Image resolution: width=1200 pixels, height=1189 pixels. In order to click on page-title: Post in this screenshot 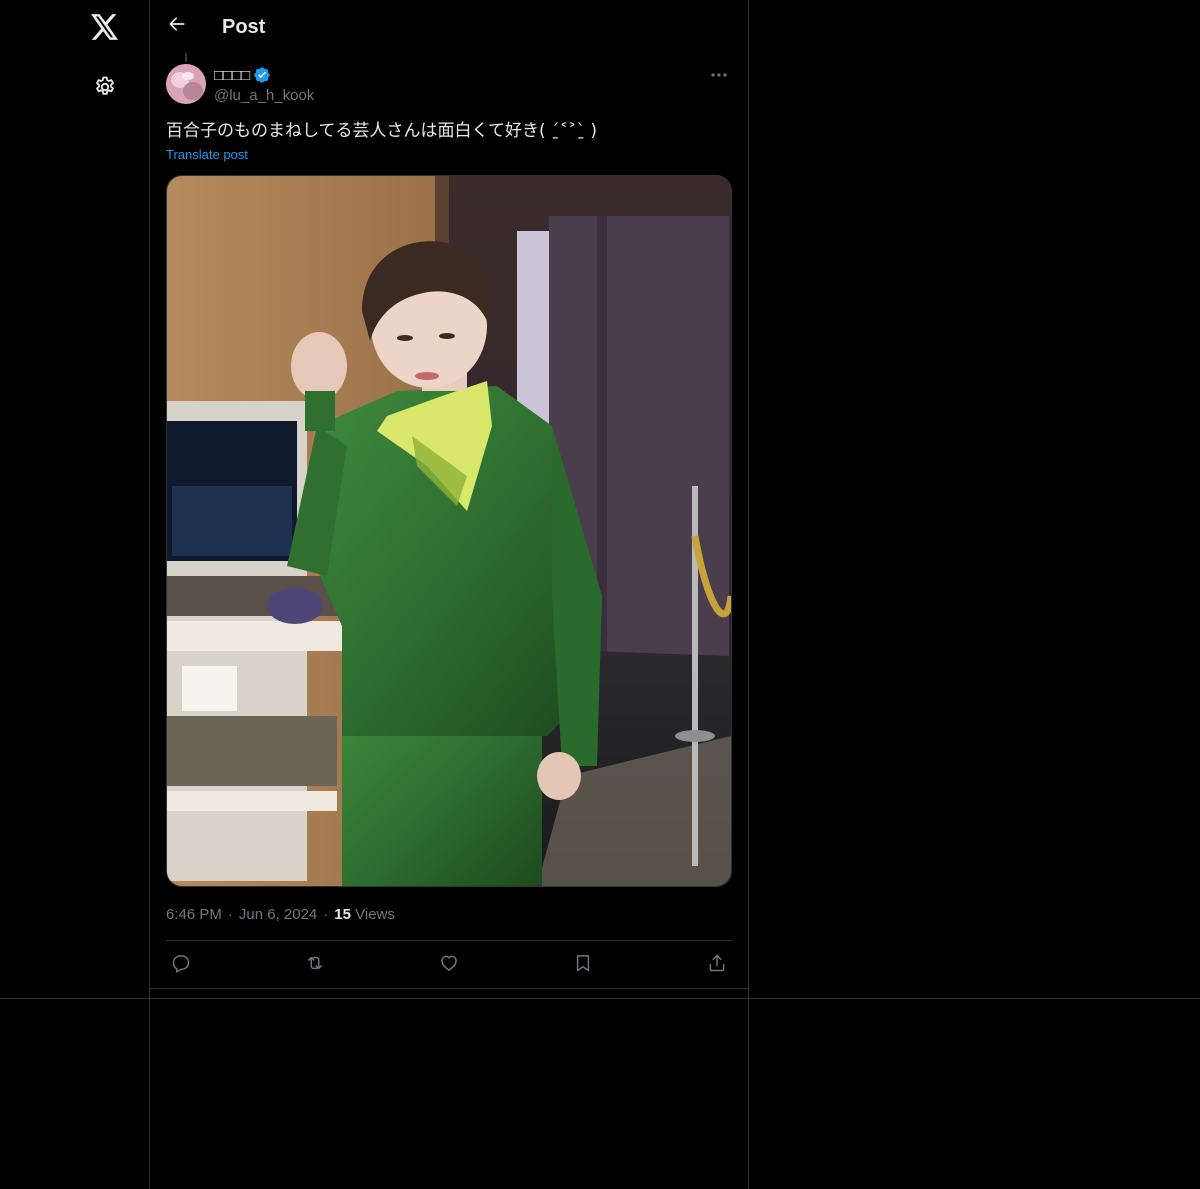, I will do `click(244, 27)`.